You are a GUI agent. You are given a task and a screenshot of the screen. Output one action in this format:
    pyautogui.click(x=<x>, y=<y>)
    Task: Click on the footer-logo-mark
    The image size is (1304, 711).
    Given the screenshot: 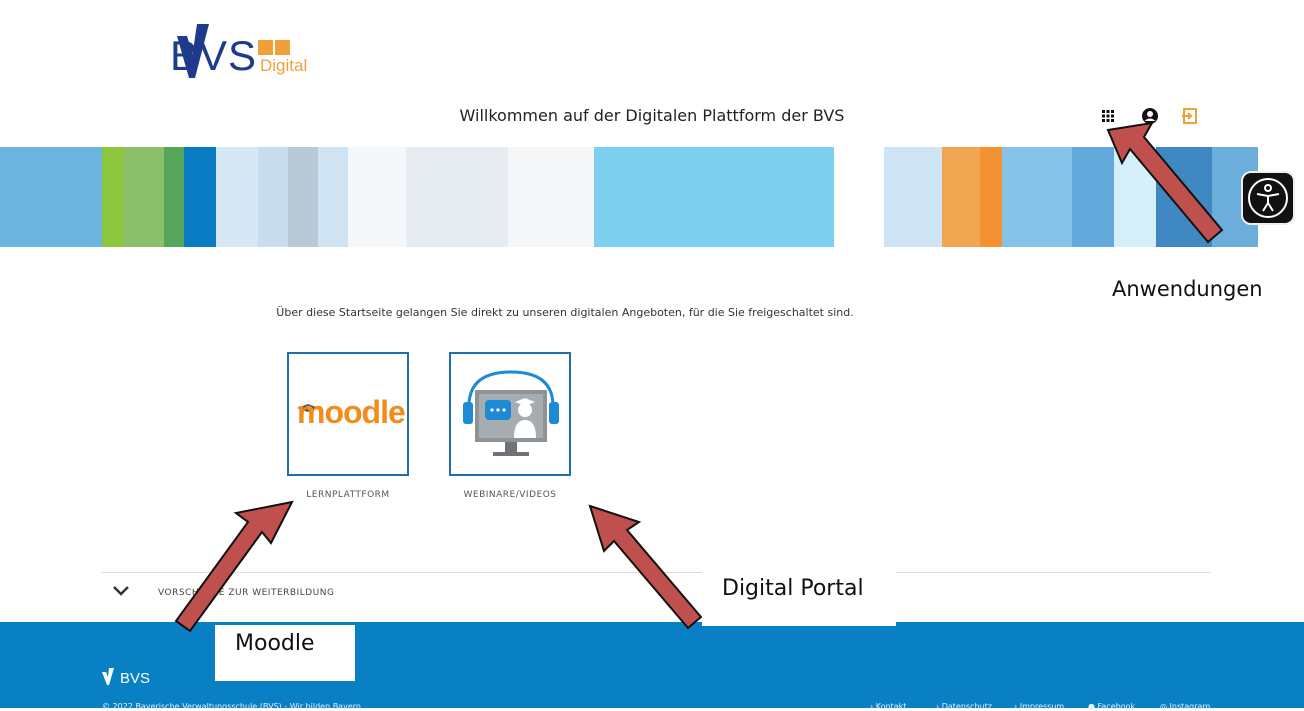 What is the action you would take?
    pyautogui.click(x=108, y=676)
    